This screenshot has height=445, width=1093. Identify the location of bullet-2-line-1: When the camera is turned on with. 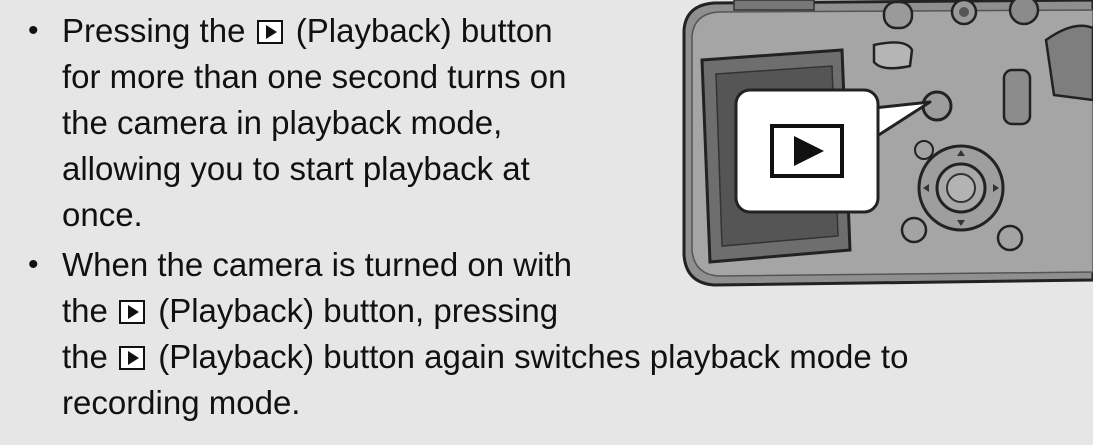
(317, 264).